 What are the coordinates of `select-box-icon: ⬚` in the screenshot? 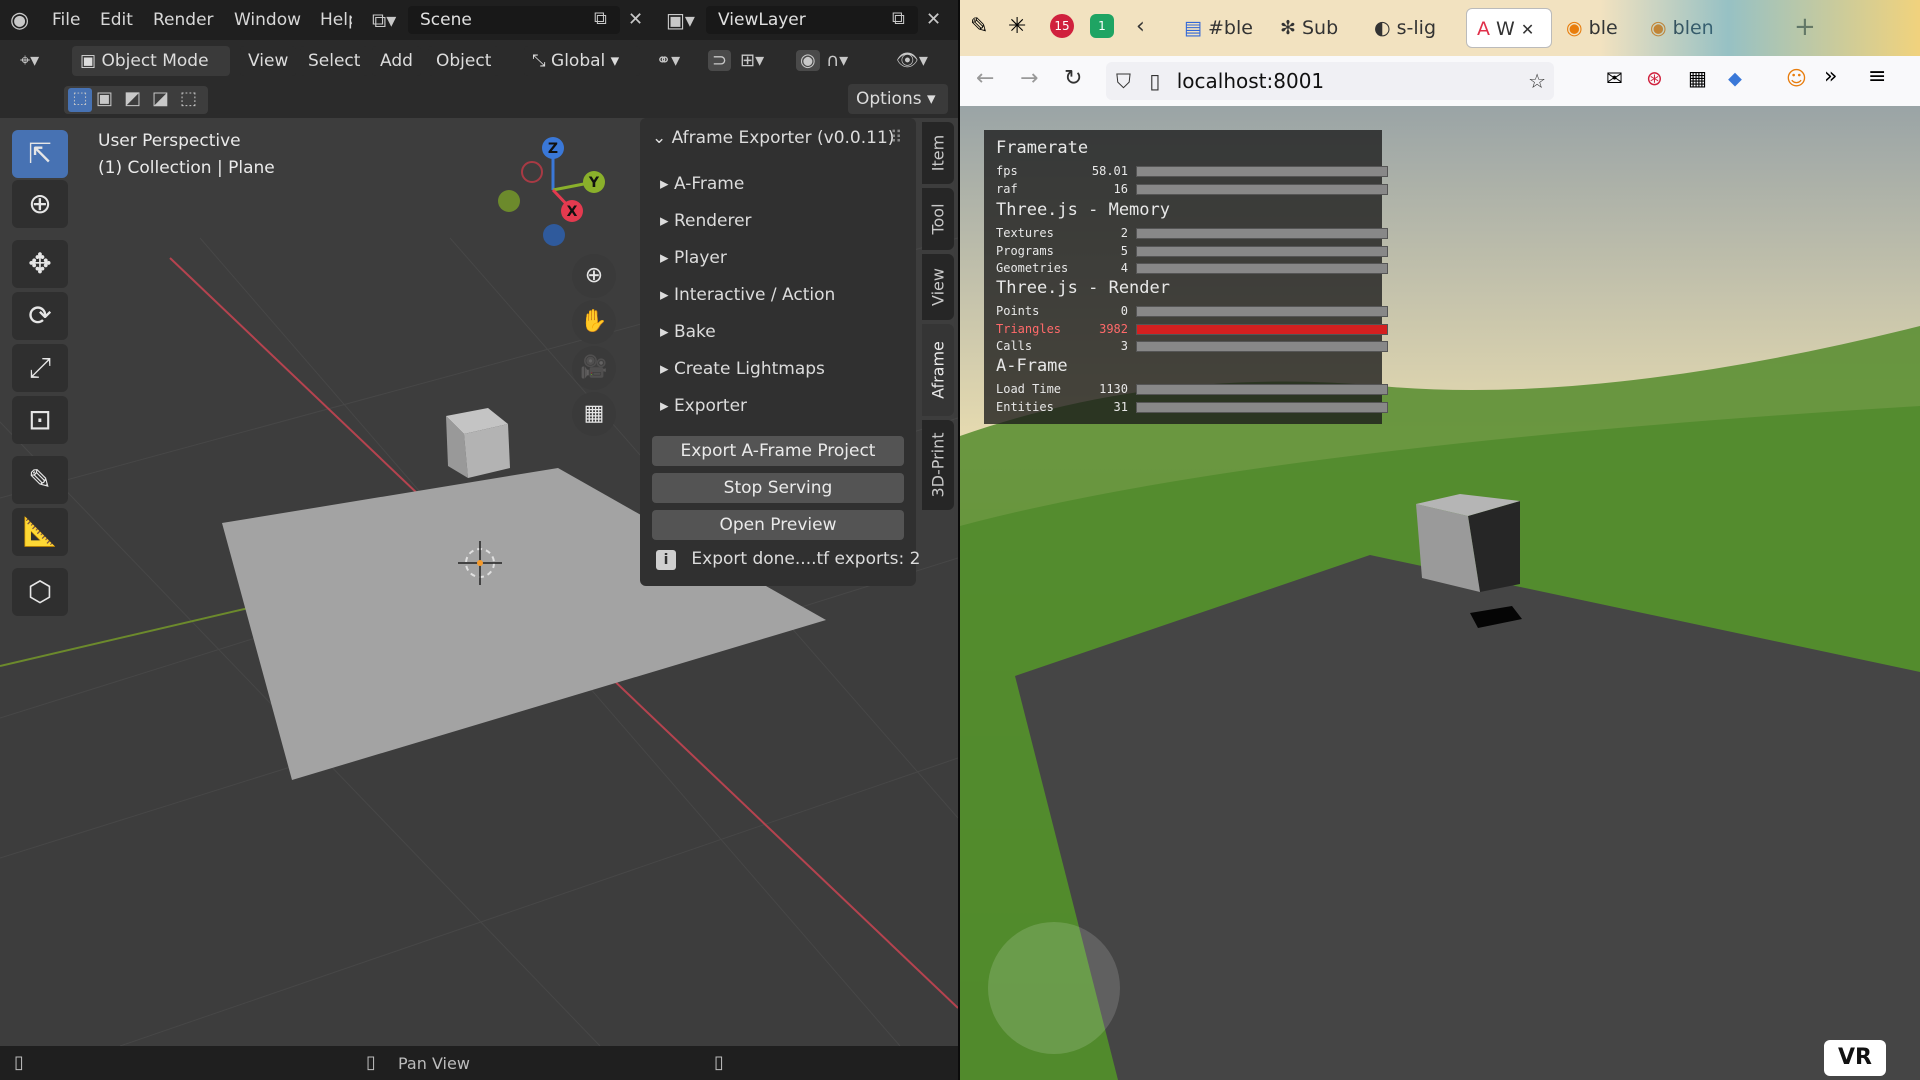 It's located at (80, 100).